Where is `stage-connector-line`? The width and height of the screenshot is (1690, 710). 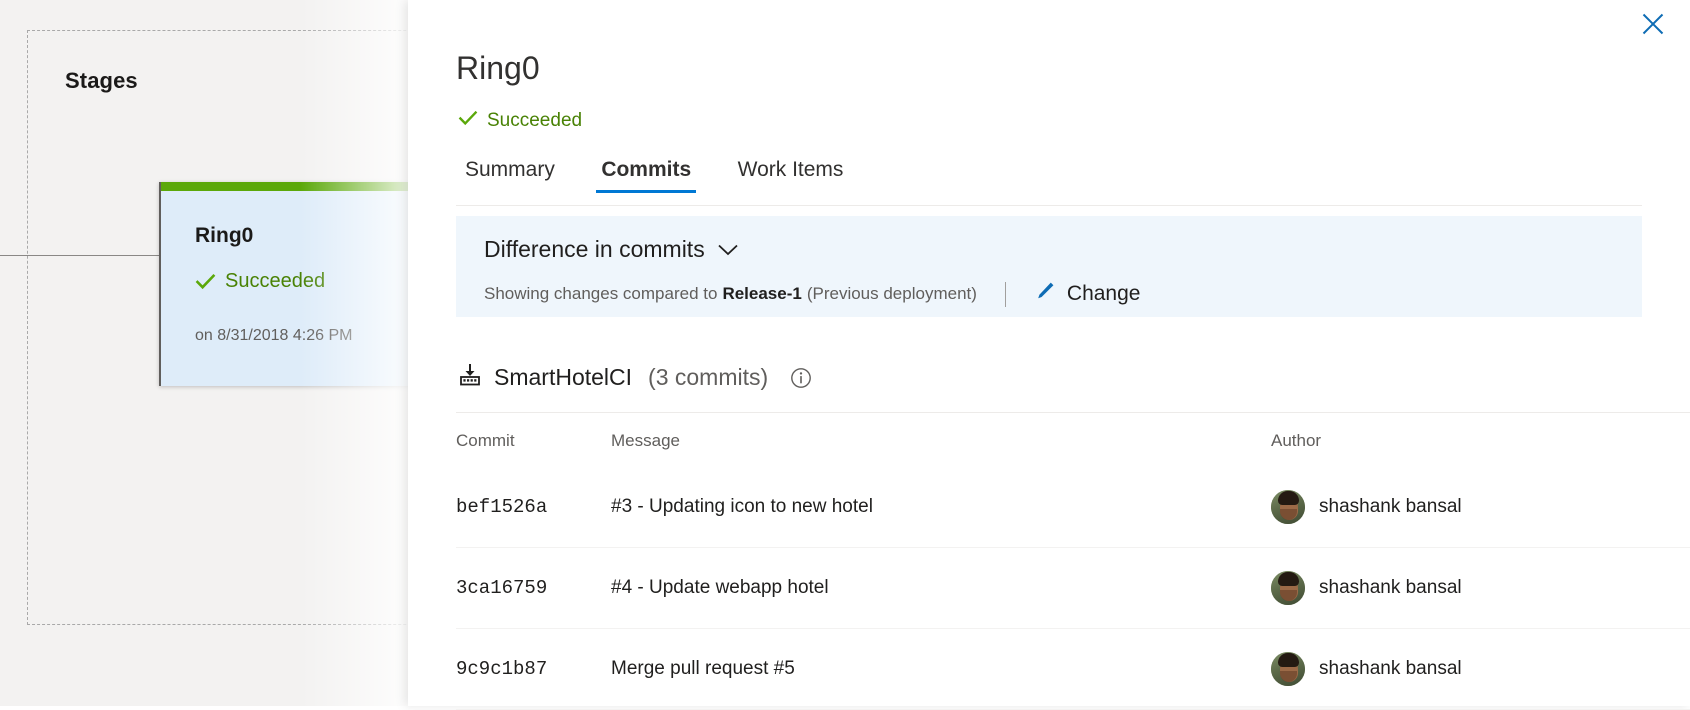
stage-connector-line is located at coordinates (86, 255).